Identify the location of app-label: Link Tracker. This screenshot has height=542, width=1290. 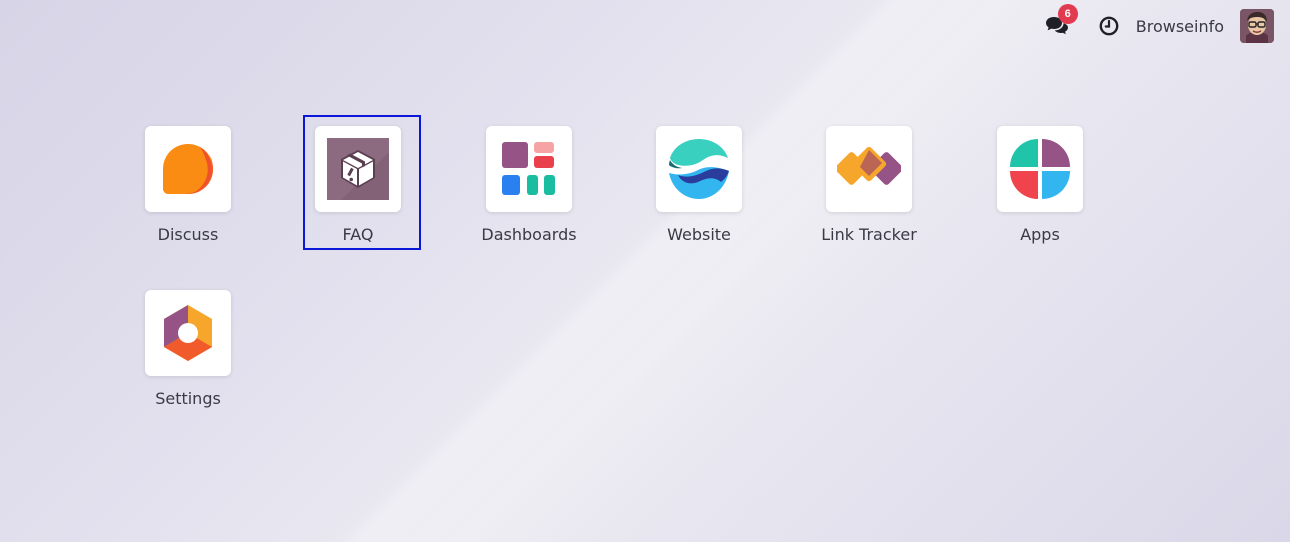
(869, 234).